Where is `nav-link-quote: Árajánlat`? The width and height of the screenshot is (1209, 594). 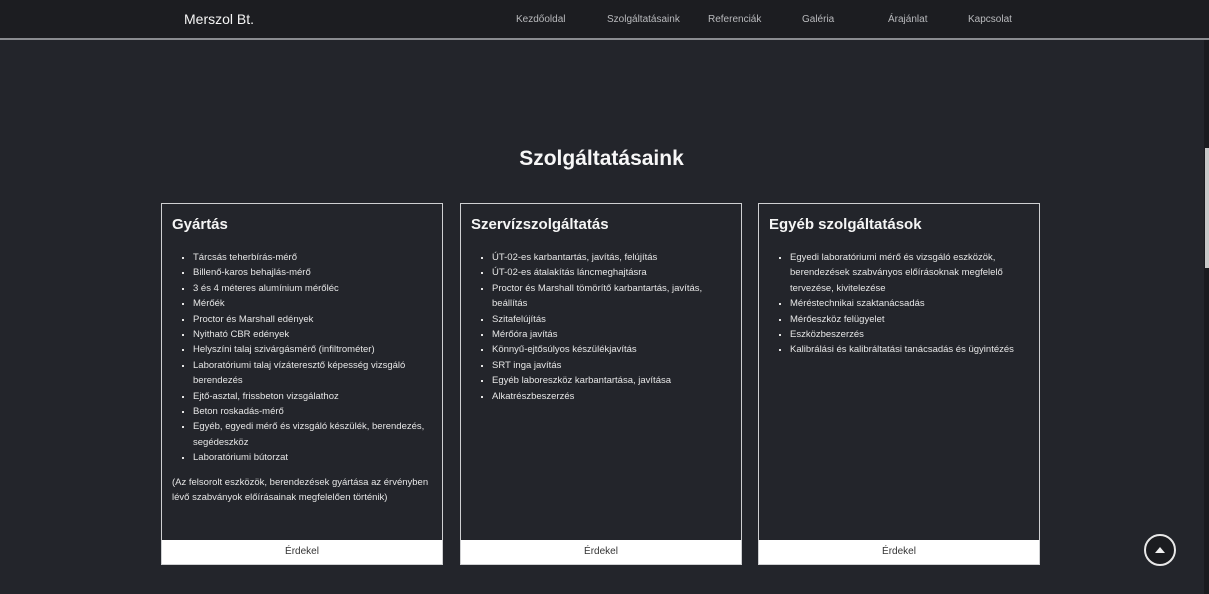 nav-link-quote: Árajánlat is located at coordinates (907, 19).